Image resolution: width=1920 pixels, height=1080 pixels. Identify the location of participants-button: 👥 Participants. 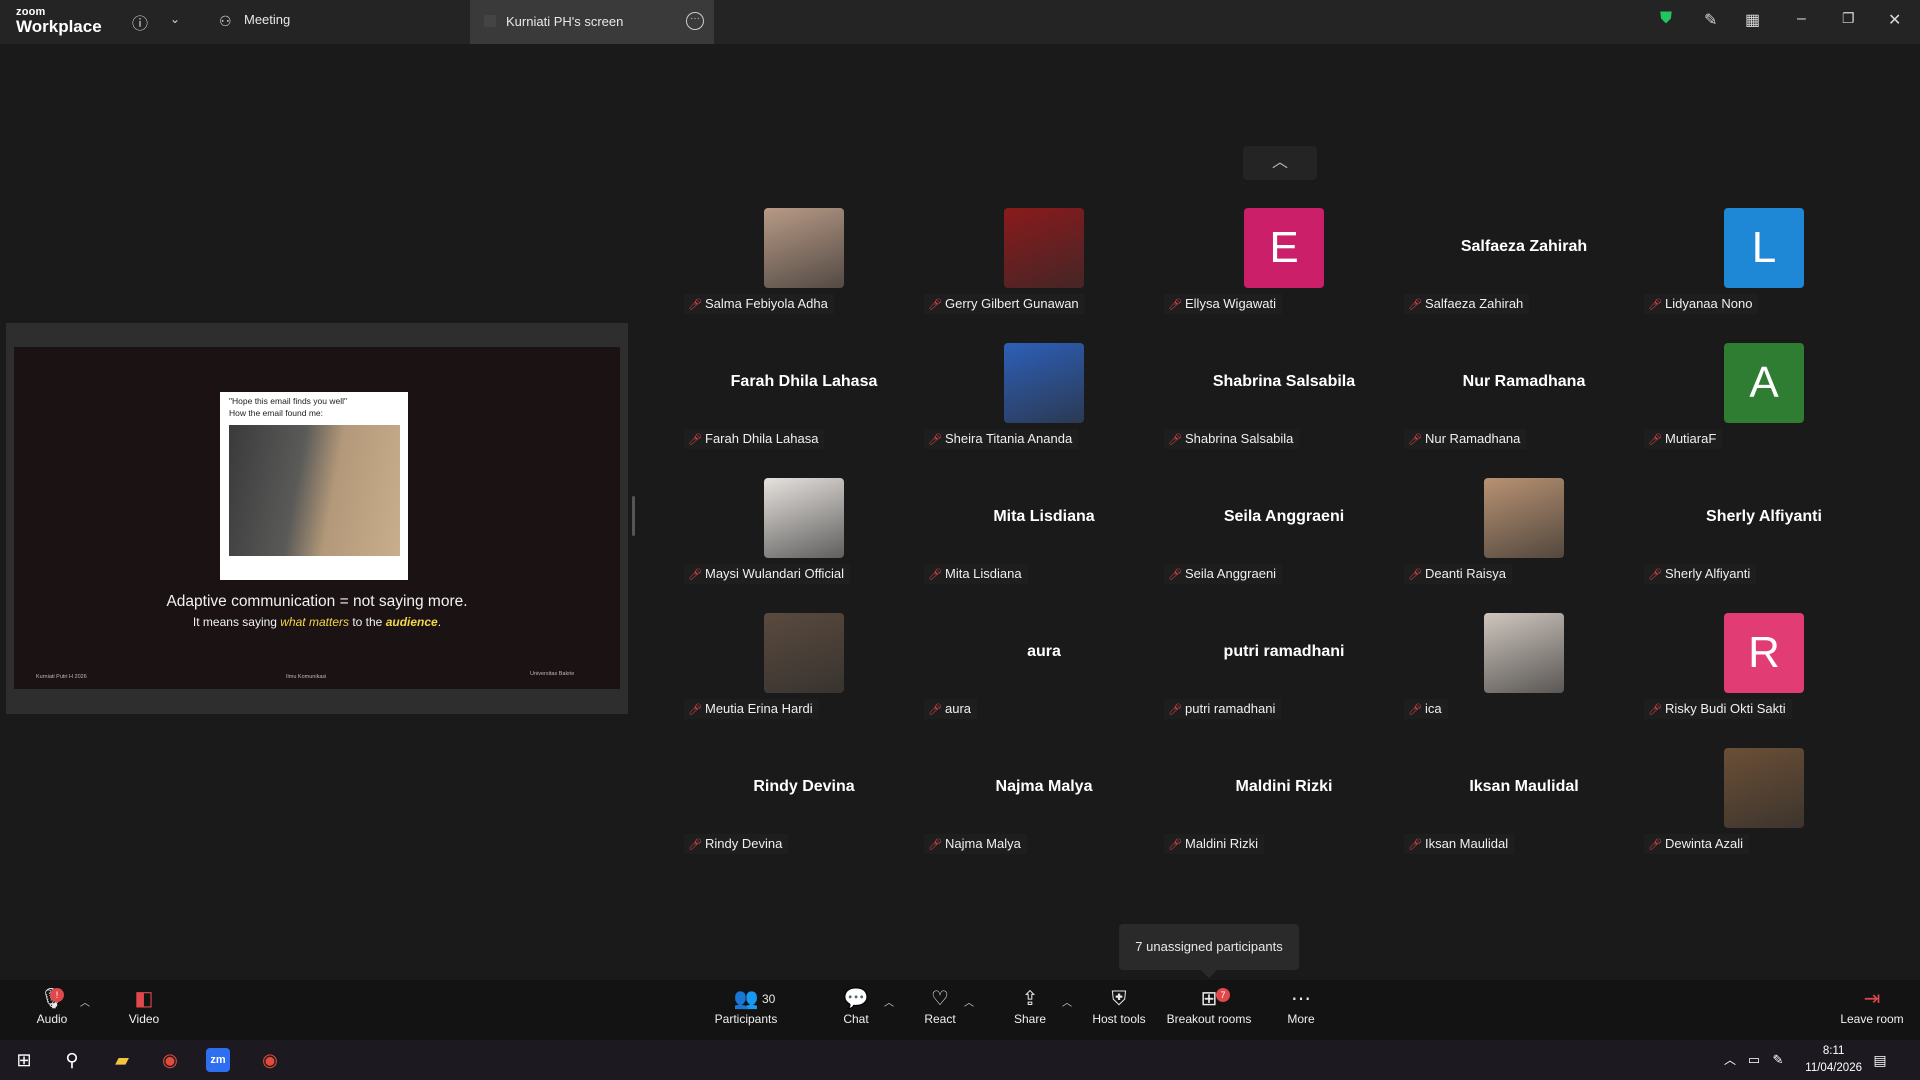
(746, 1010).